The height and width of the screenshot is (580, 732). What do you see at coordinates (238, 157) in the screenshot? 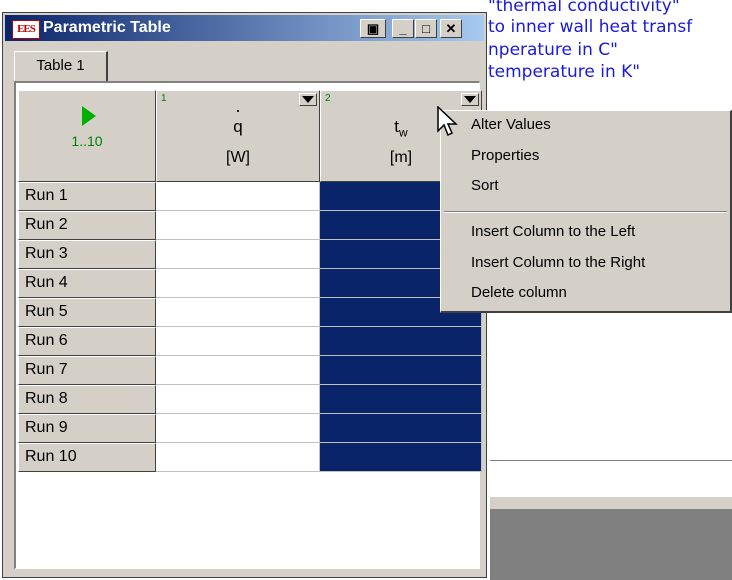
I see `column-unit: [W]` at bounding box center [238, 157].